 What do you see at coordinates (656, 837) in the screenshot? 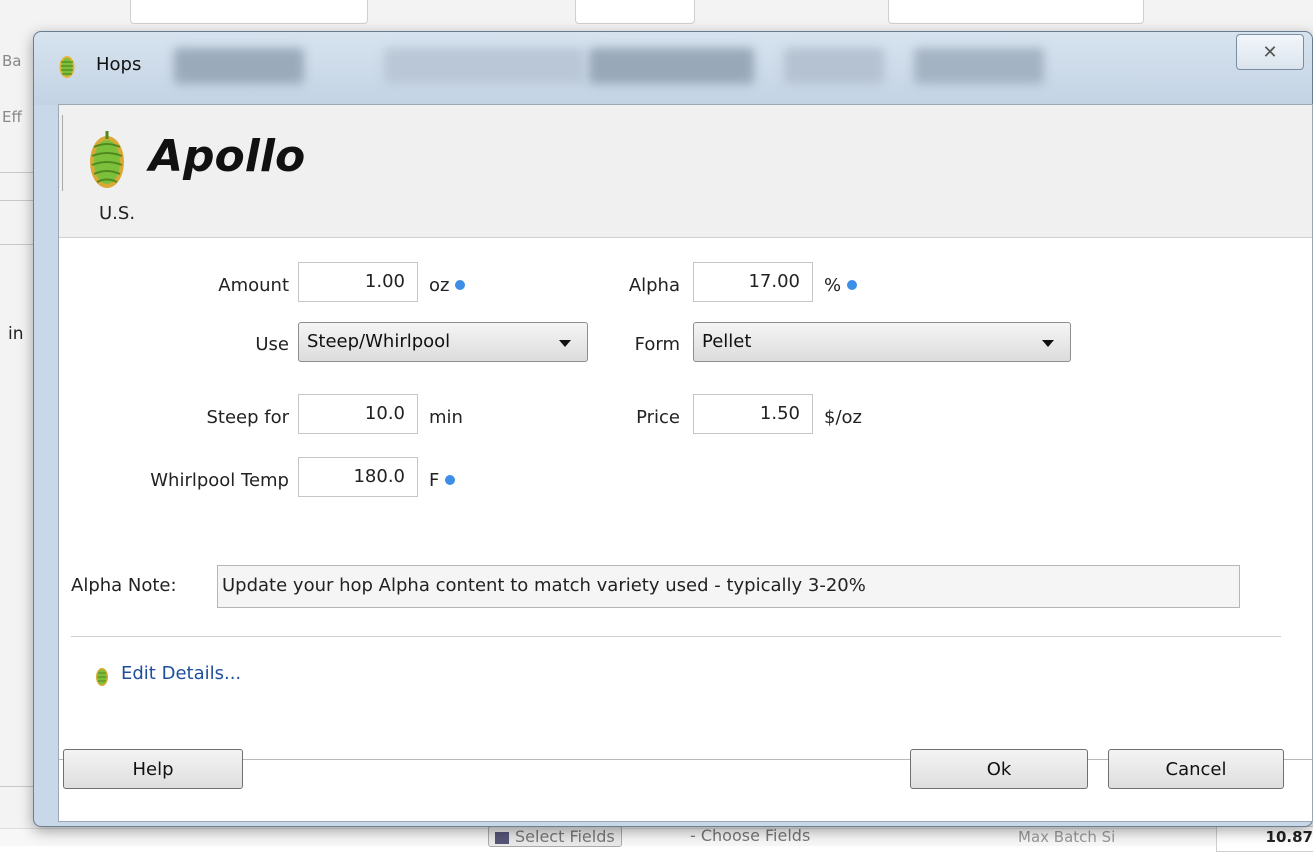
I see `bg-bottom-bar` at bounding box center [656, 837].